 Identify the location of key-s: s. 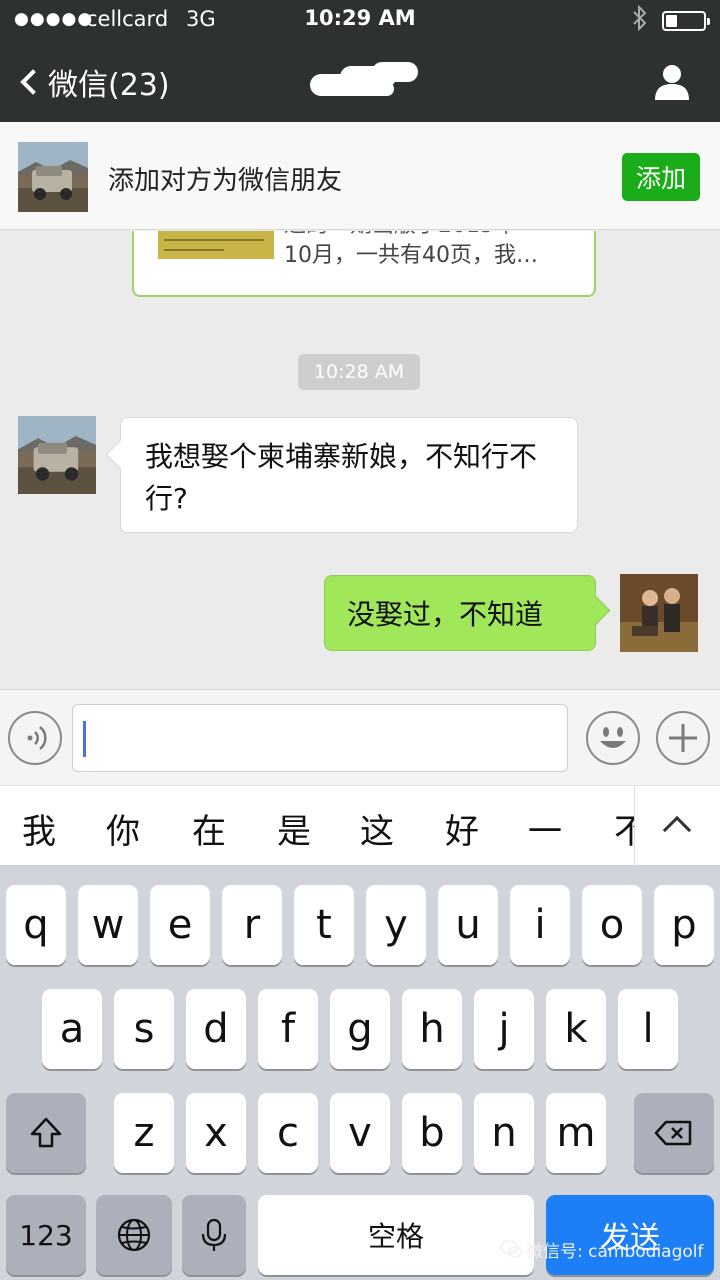
(144, 1029).